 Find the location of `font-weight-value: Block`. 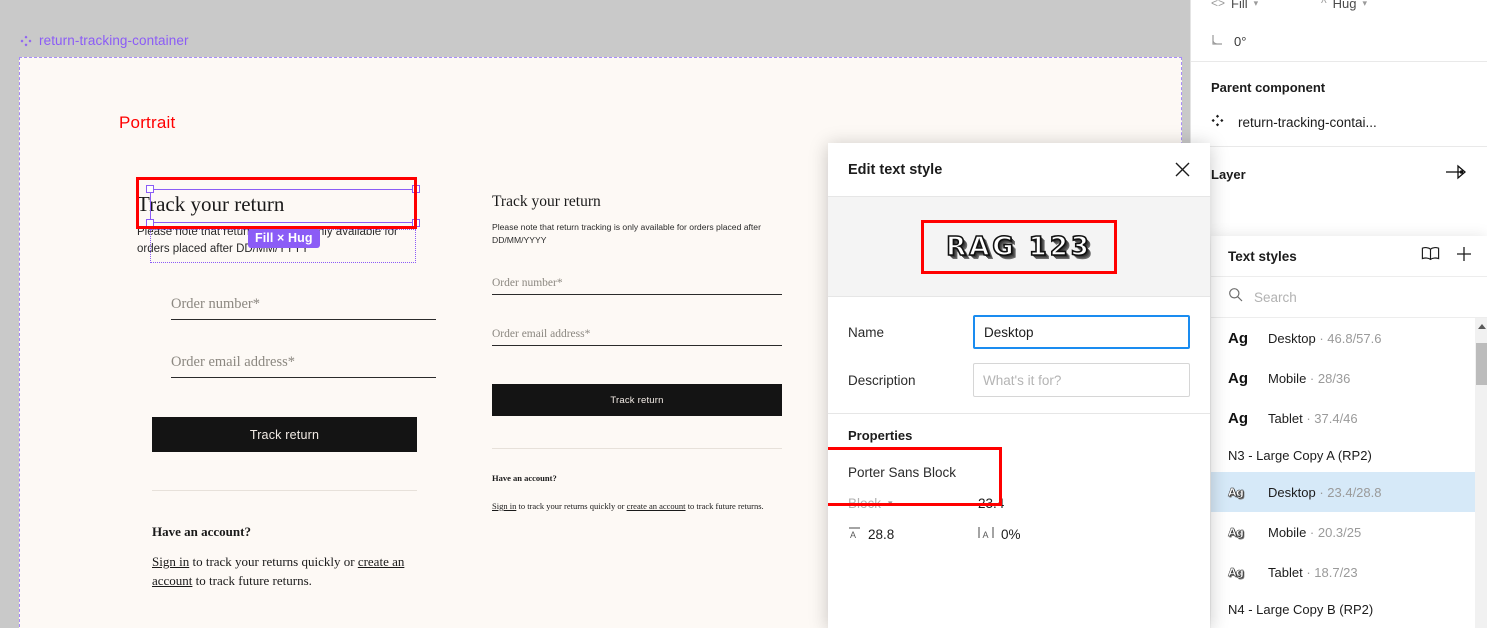

font-weight-value: Block is located at coordinates (865, 503).